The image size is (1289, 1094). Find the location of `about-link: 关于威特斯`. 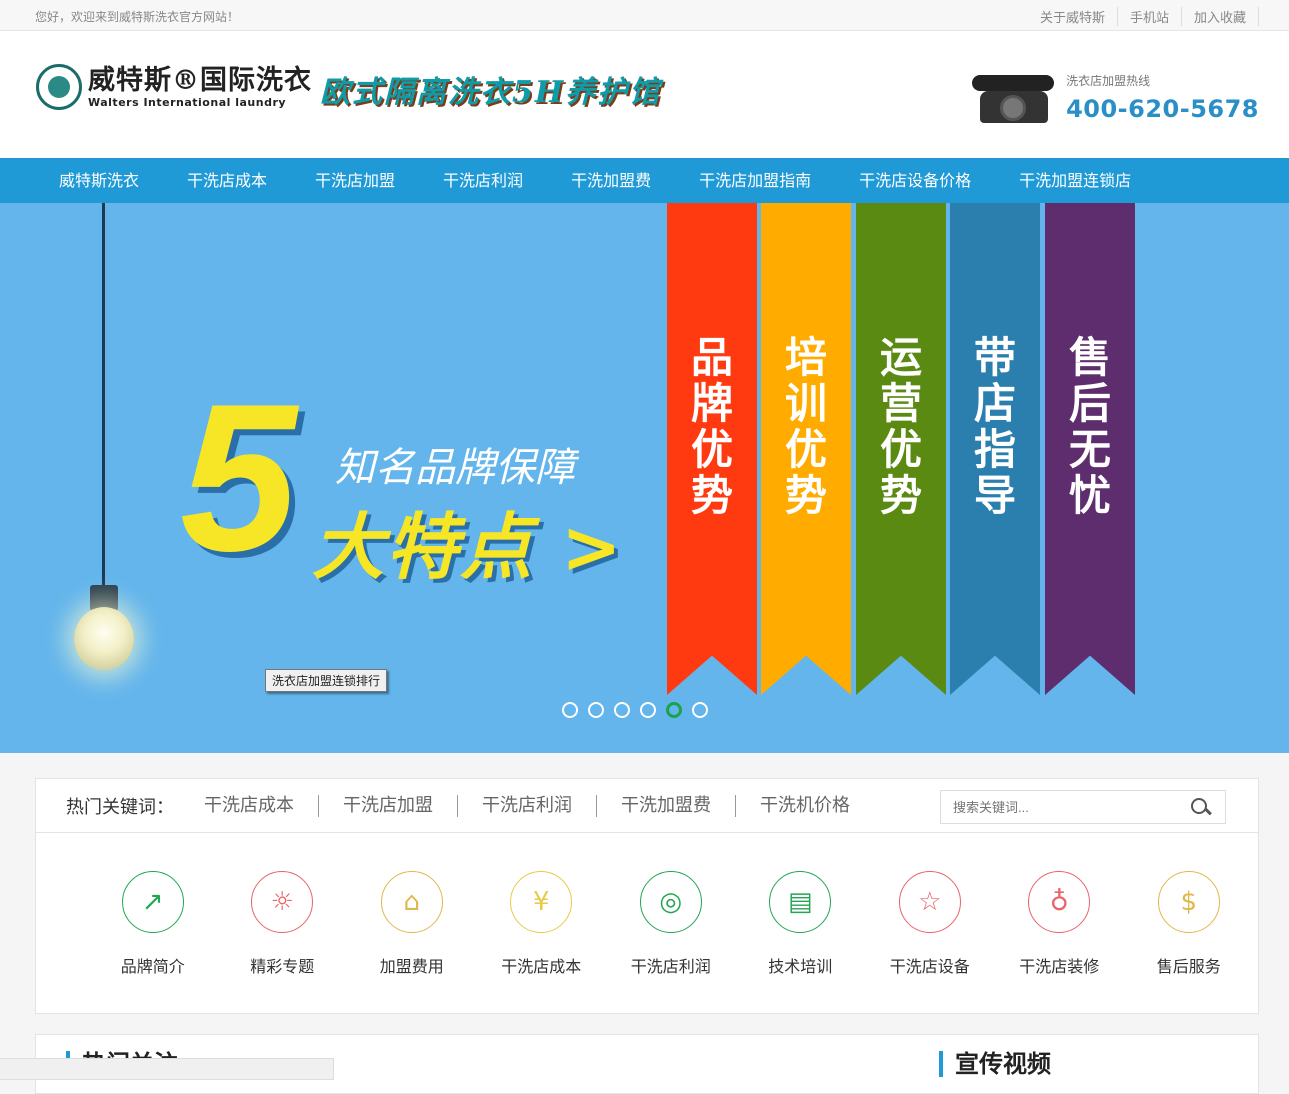

about-link: 关于威特斯 is located at coordinates (1072, 16).